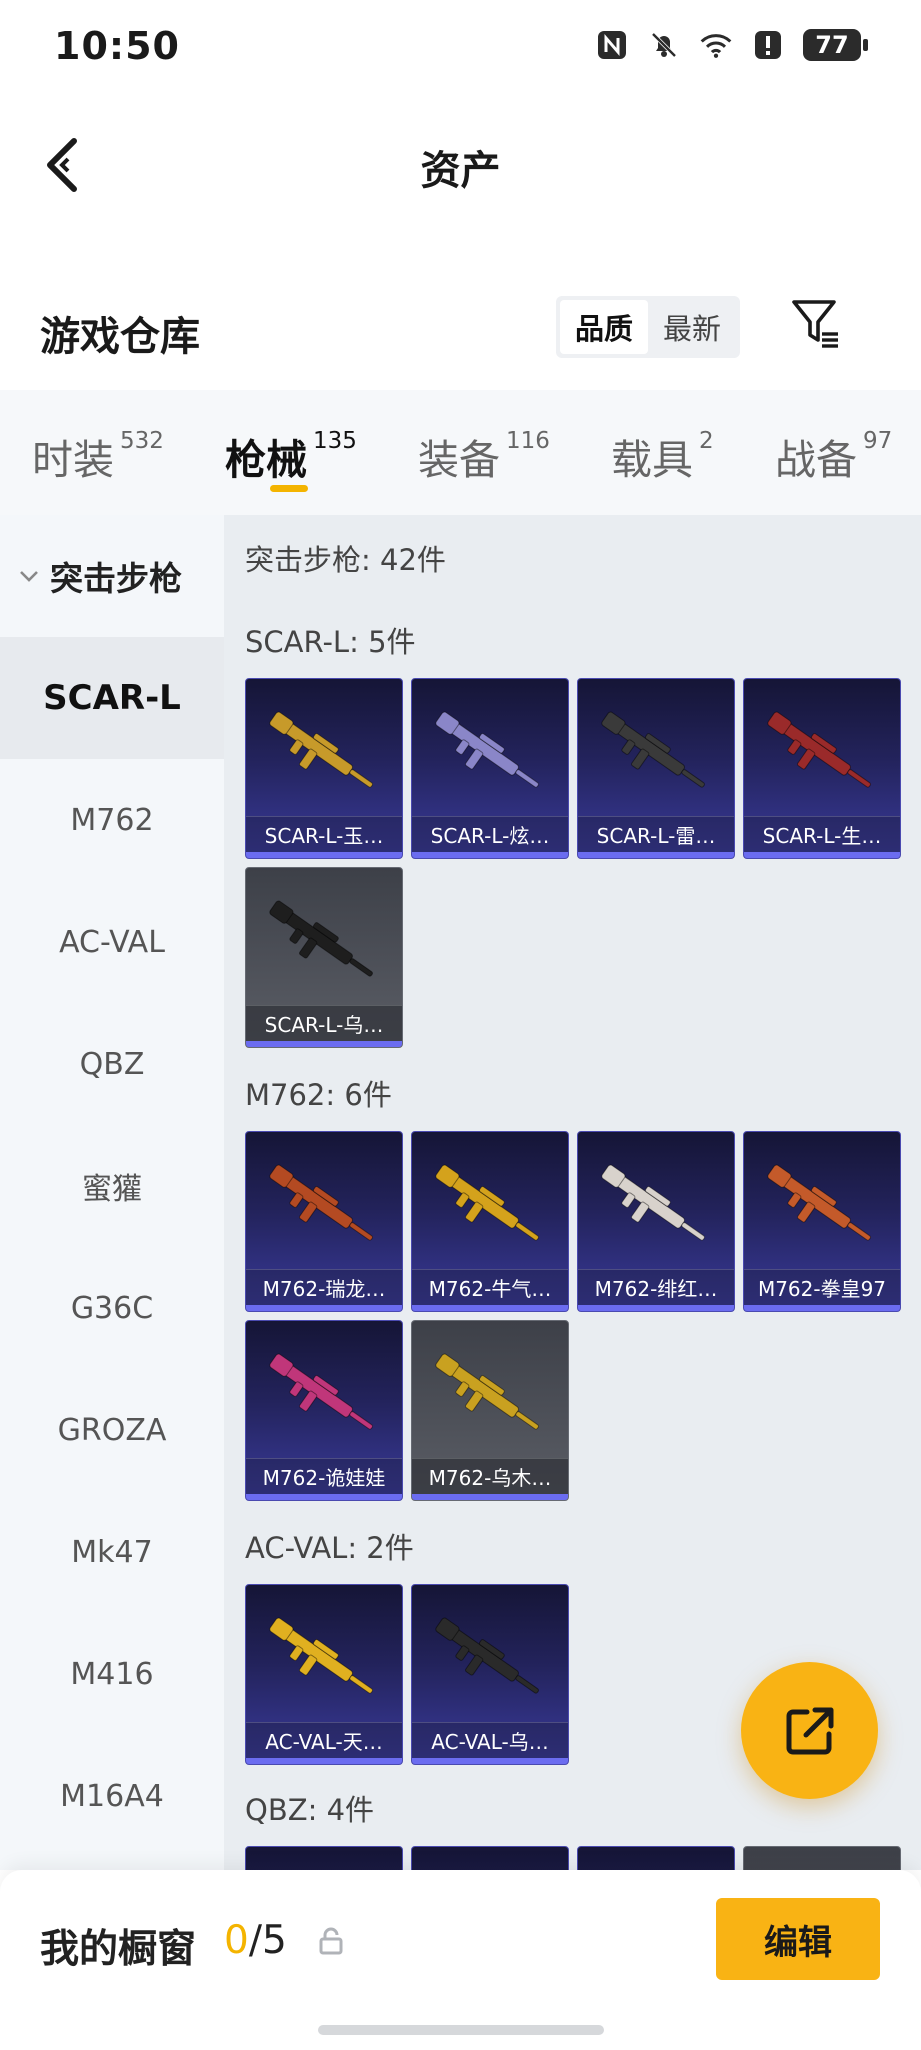  I want to click on filter-icon, so click(815, 324).